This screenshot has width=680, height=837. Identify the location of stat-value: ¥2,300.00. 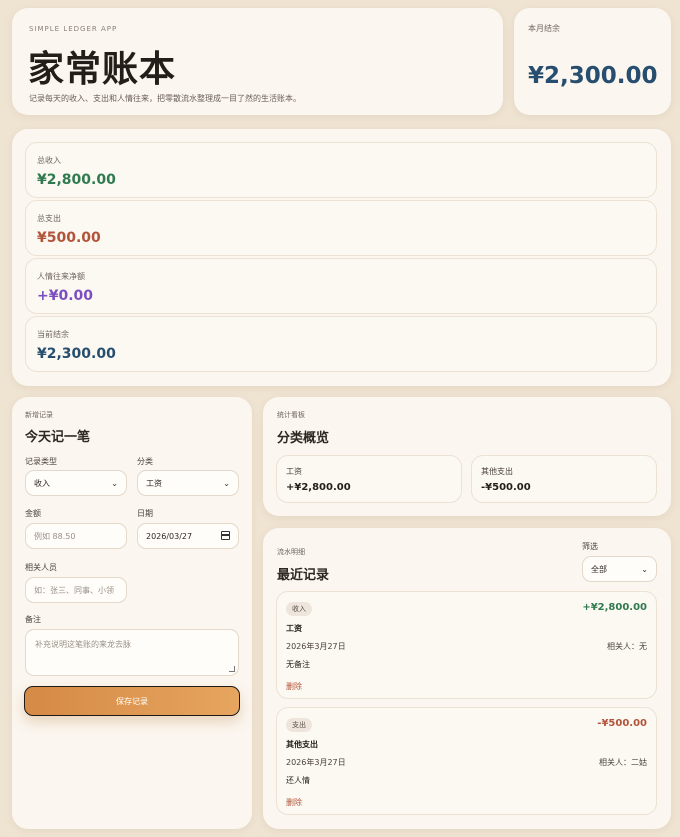
(76, 354).